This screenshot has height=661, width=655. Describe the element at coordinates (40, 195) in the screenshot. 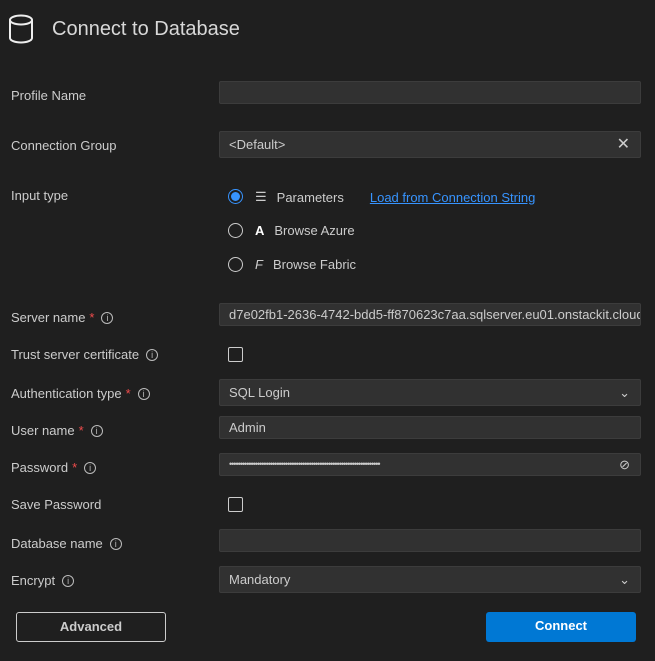

I see `input-type-label: Input type` at that location.